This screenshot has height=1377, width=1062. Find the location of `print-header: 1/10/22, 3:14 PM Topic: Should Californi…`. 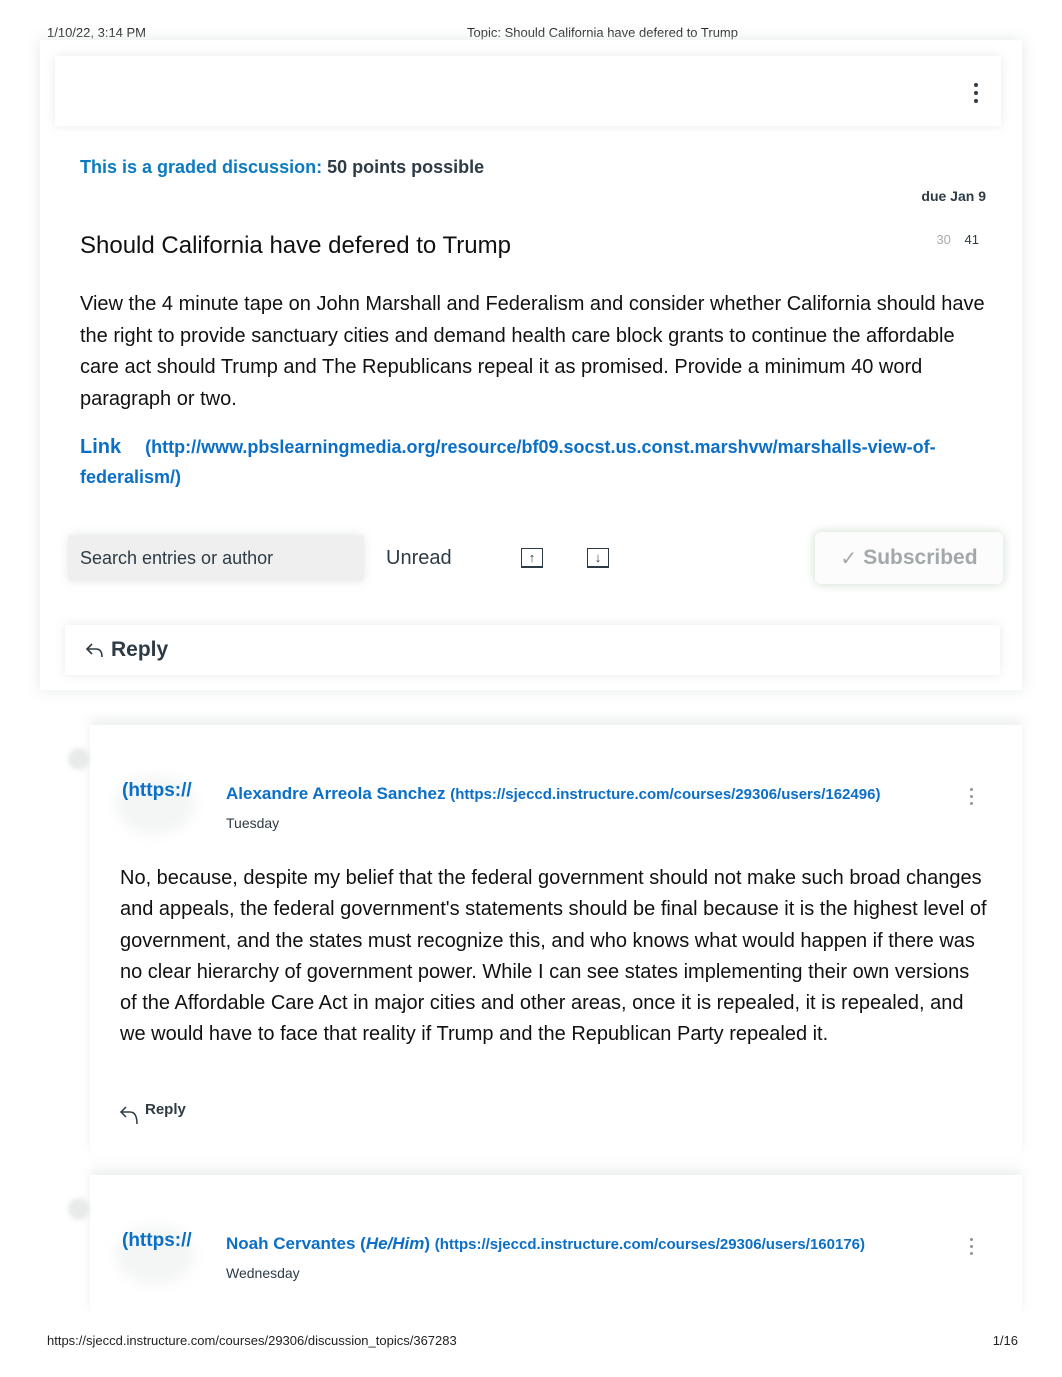

print-header: 1/10/22, 3:14 PM Topic: Should Californi… is located at coordinates (532, 33).